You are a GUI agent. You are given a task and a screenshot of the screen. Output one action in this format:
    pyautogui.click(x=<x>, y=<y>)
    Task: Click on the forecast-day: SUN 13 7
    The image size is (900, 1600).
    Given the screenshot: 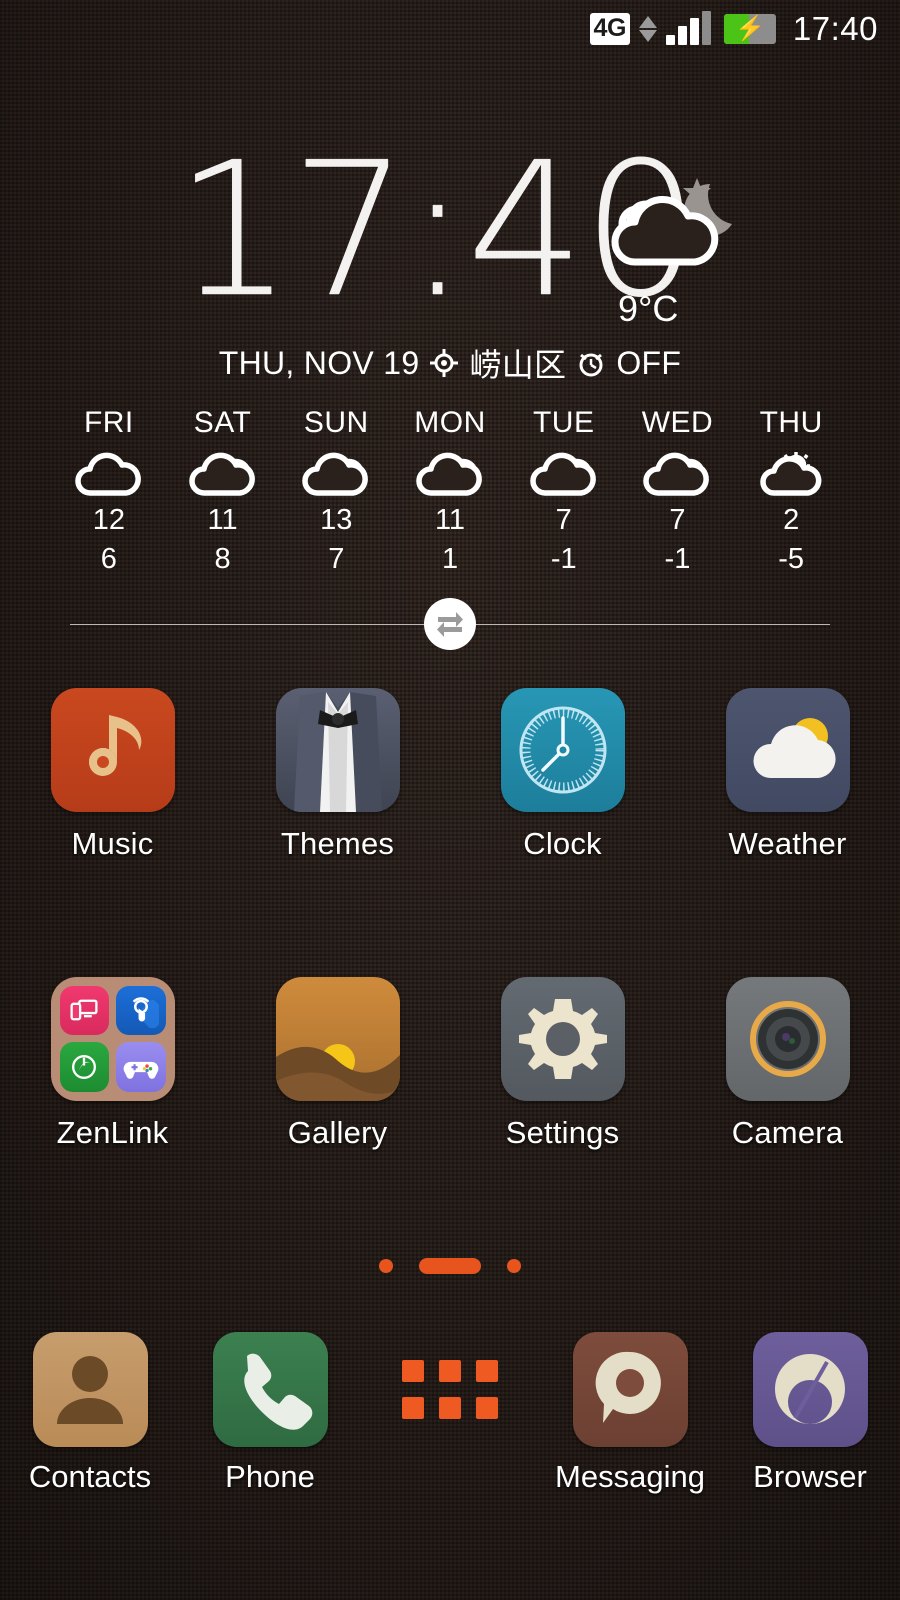 What is the action you would take?
    pyautogui.click(x=336, y=491)
    